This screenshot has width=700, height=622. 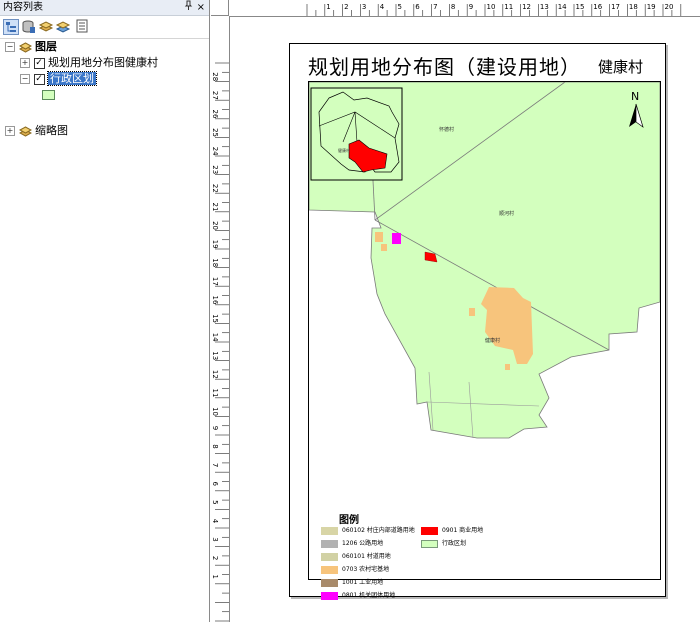 What do you see at coordinates (83, 27) in the screenshot?
I see `options-button` at bounding box center [83, 27].